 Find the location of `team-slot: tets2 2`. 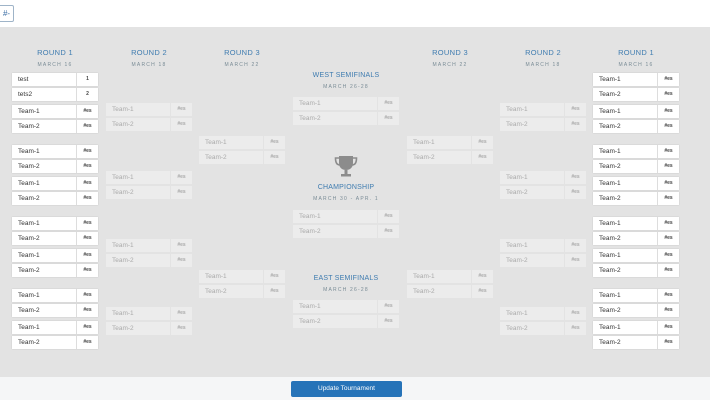

team-slot: tets2 2 is located at coordinates (55, 94).